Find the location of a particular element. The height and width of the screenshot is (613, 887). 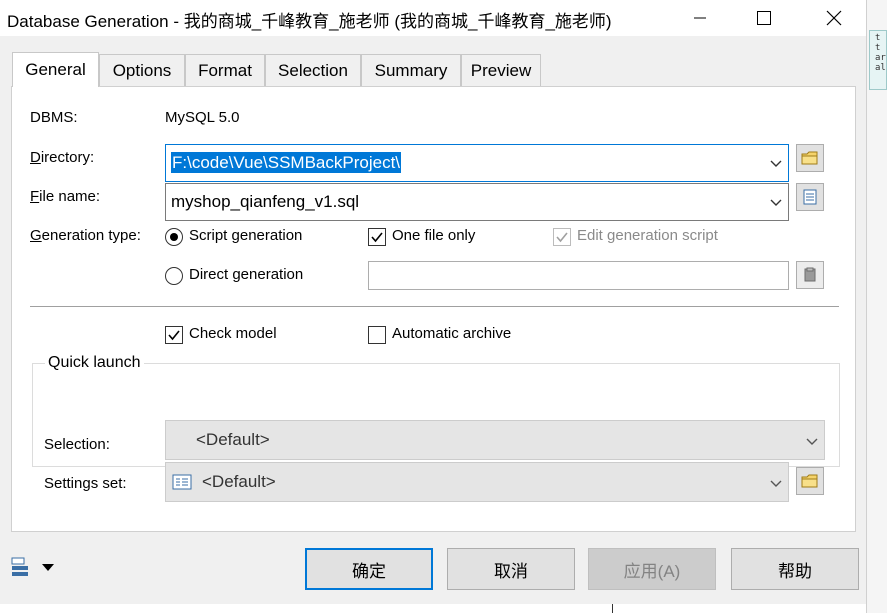

datasource-button is located at coordinates (810, 275).